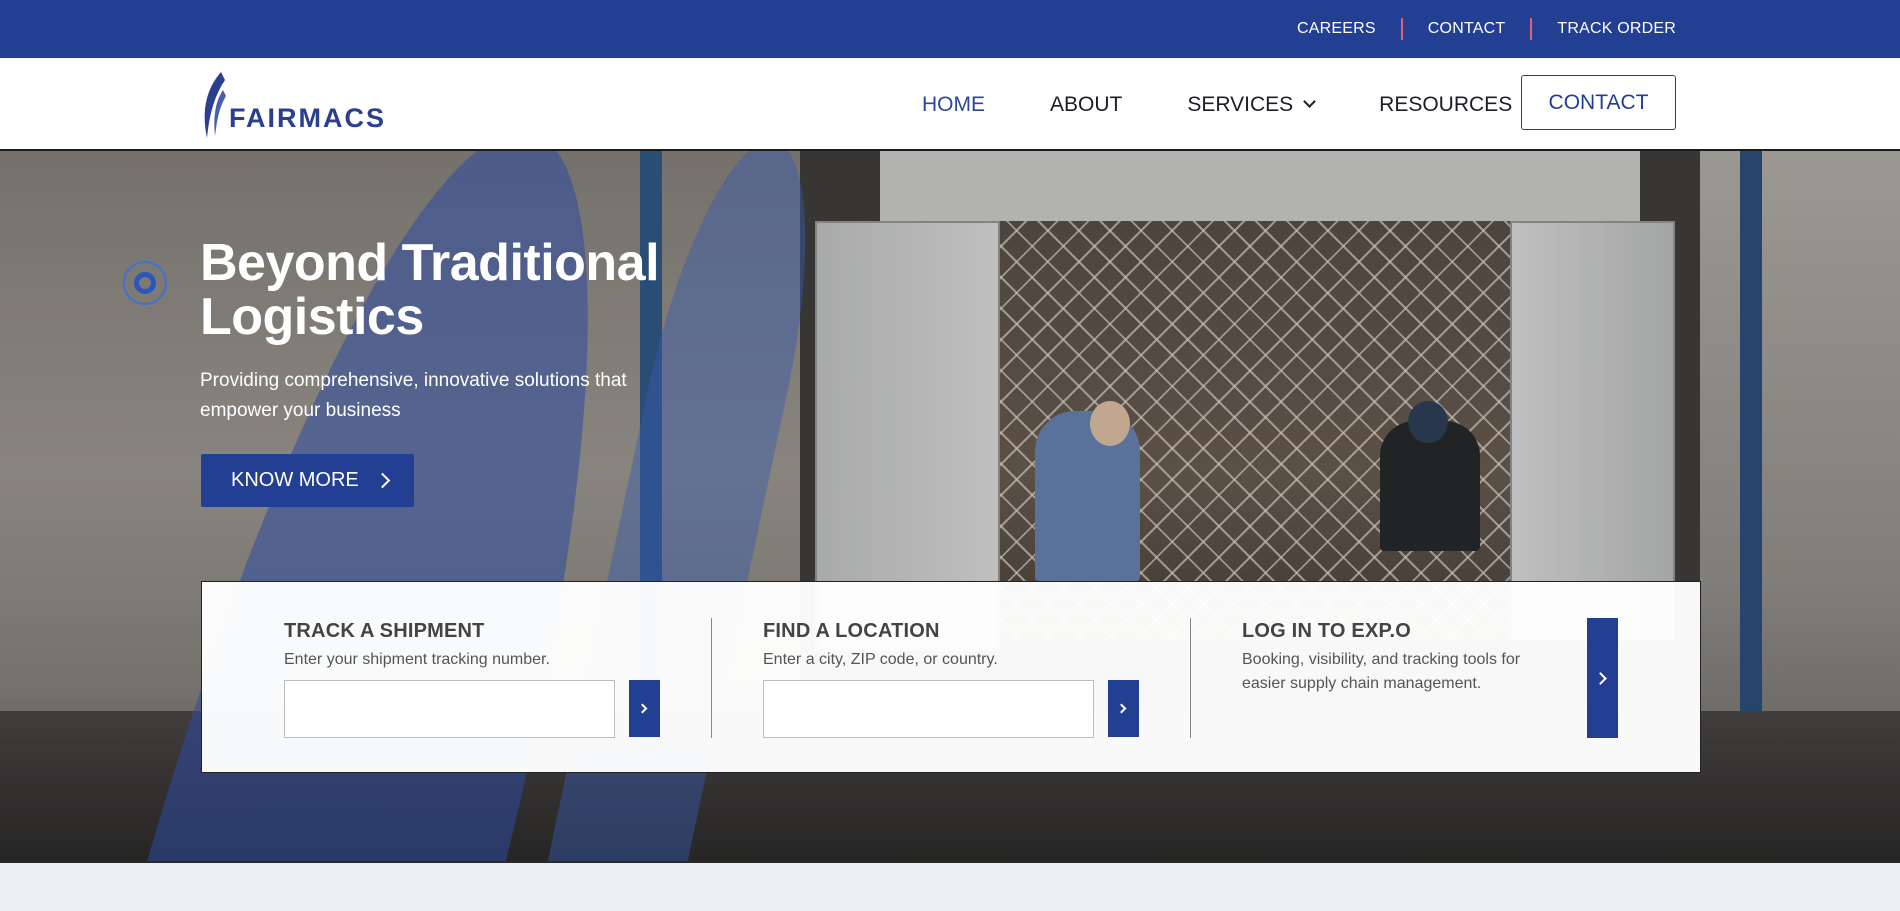 The width and height of the screenshot is (1900, 911). I want to click on contact-link: CONTACT, so click(1467, 29).